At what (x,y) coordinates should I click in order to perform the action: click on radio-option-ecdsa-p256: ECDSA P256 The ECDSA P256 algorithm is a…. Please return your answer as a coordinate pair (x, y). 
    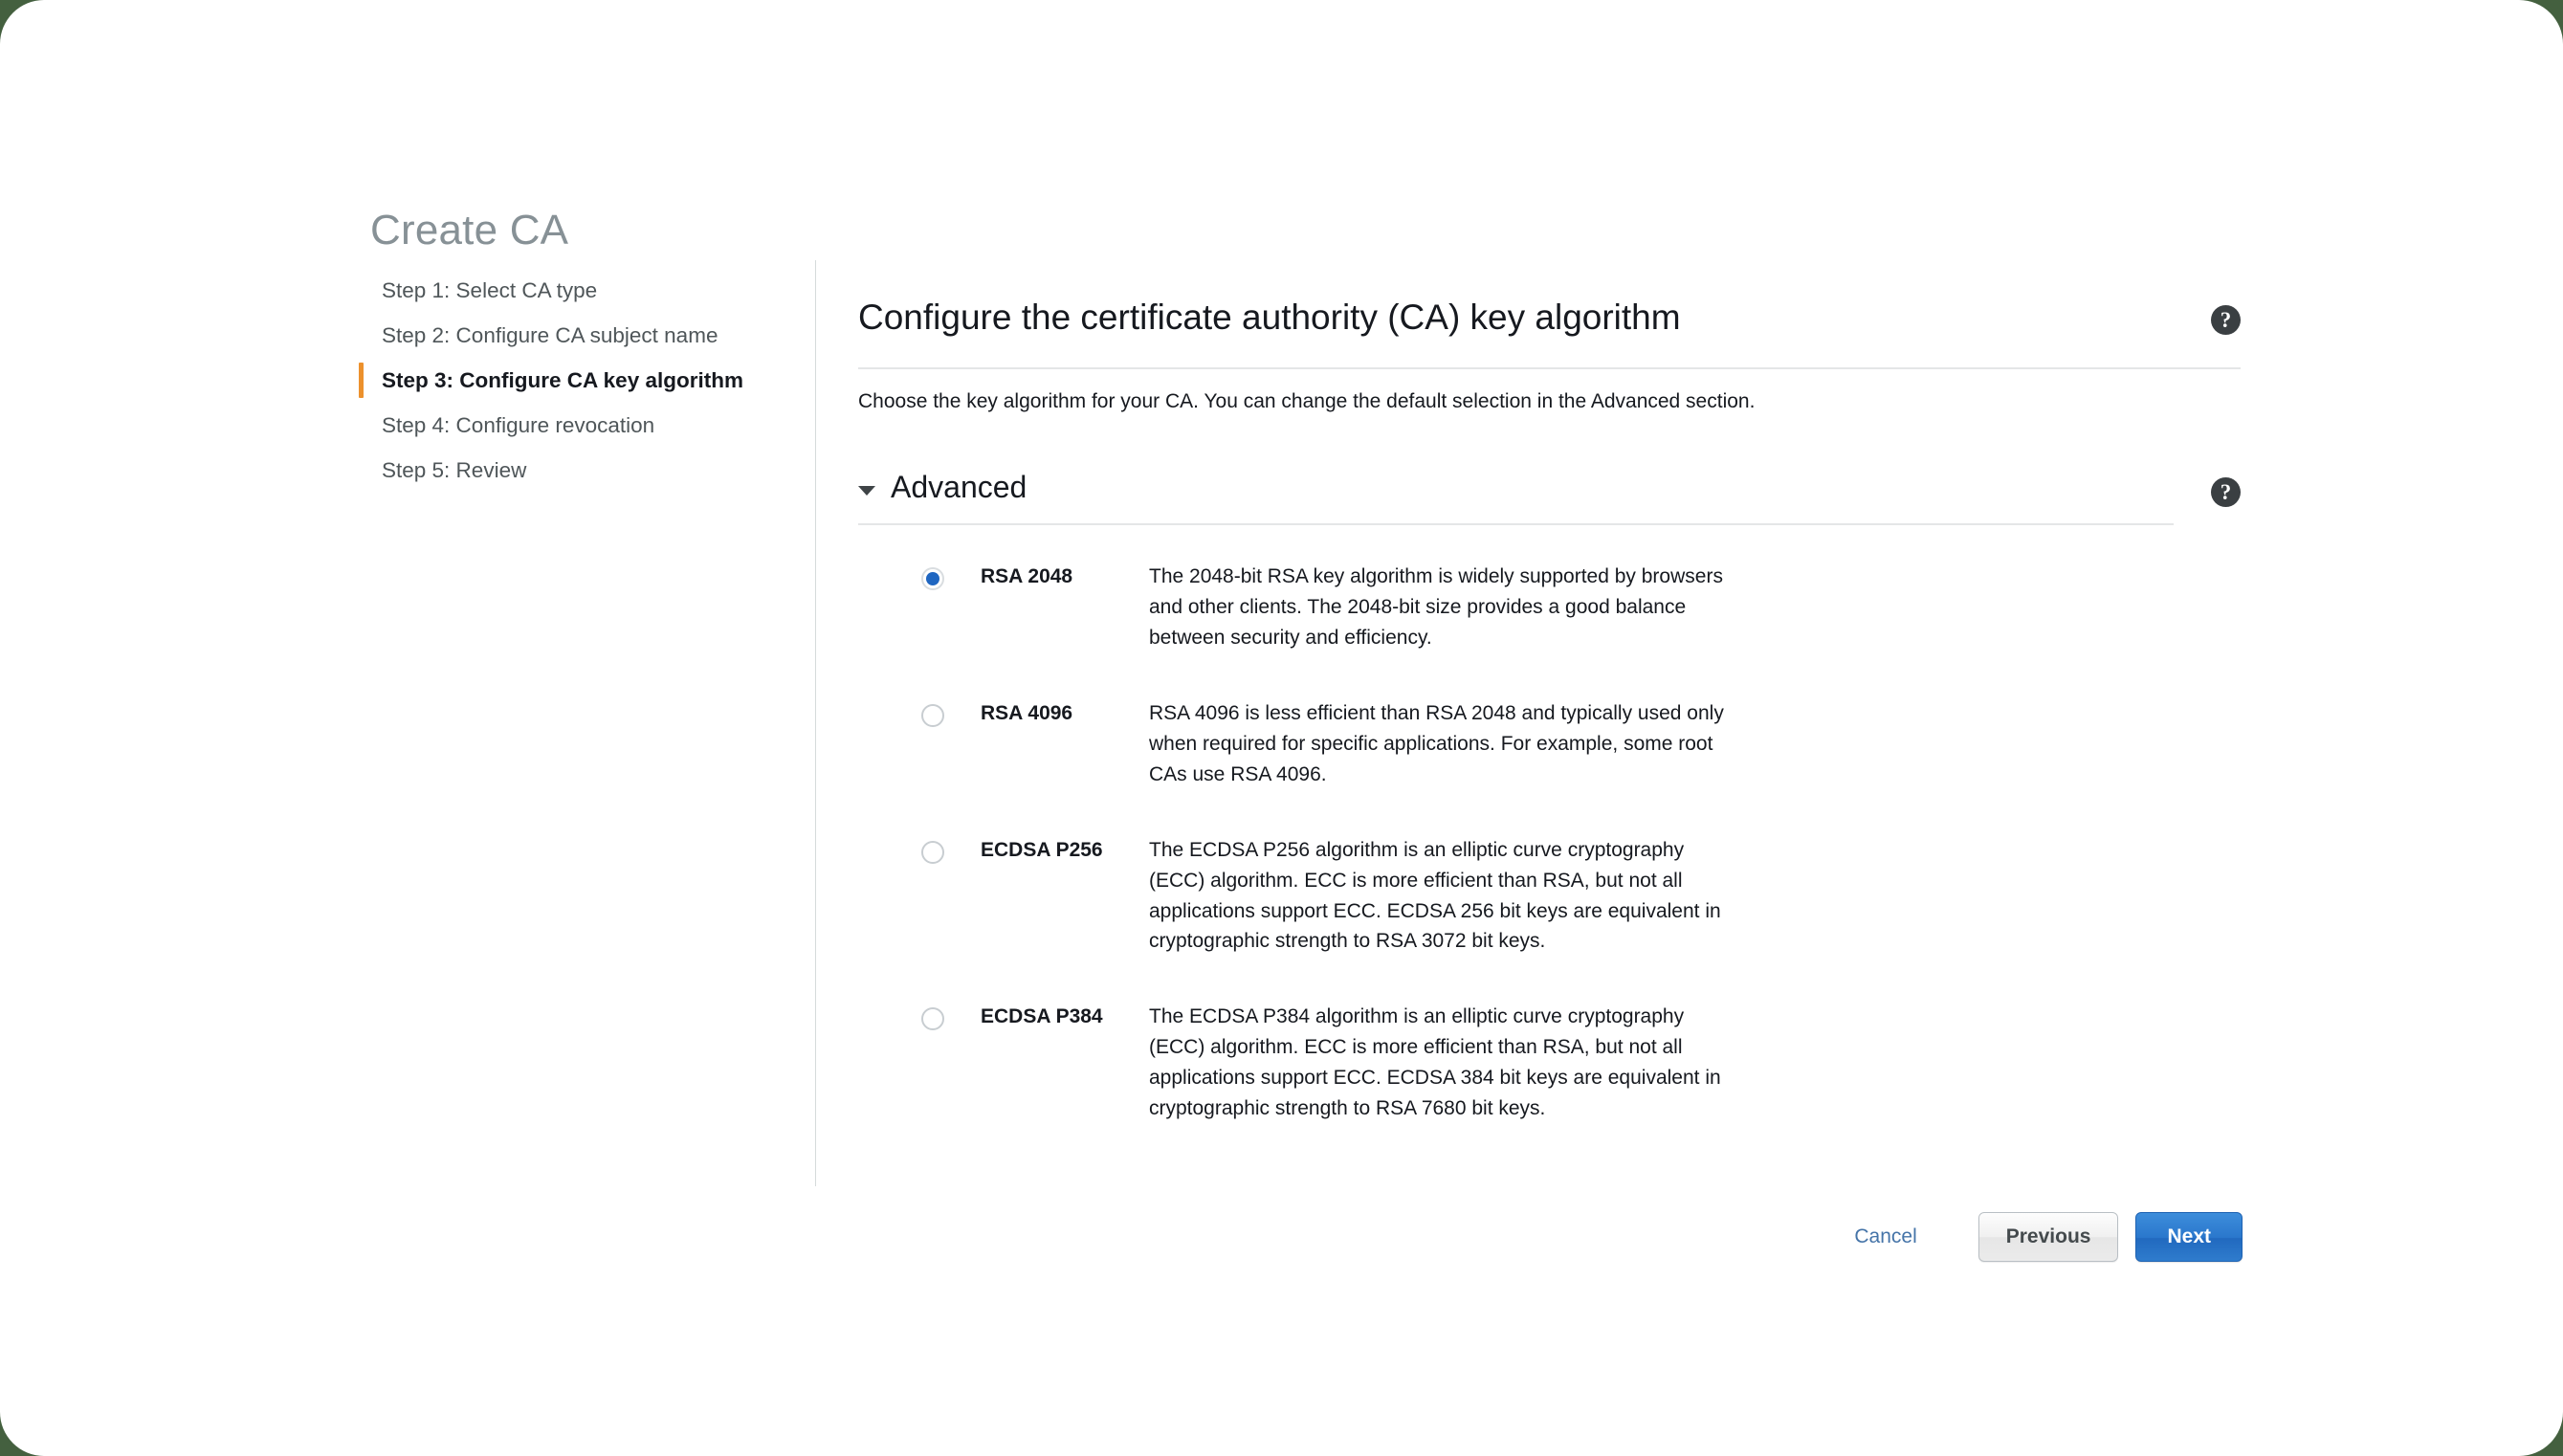
    Looking at the image, I should click on (1550, 897).